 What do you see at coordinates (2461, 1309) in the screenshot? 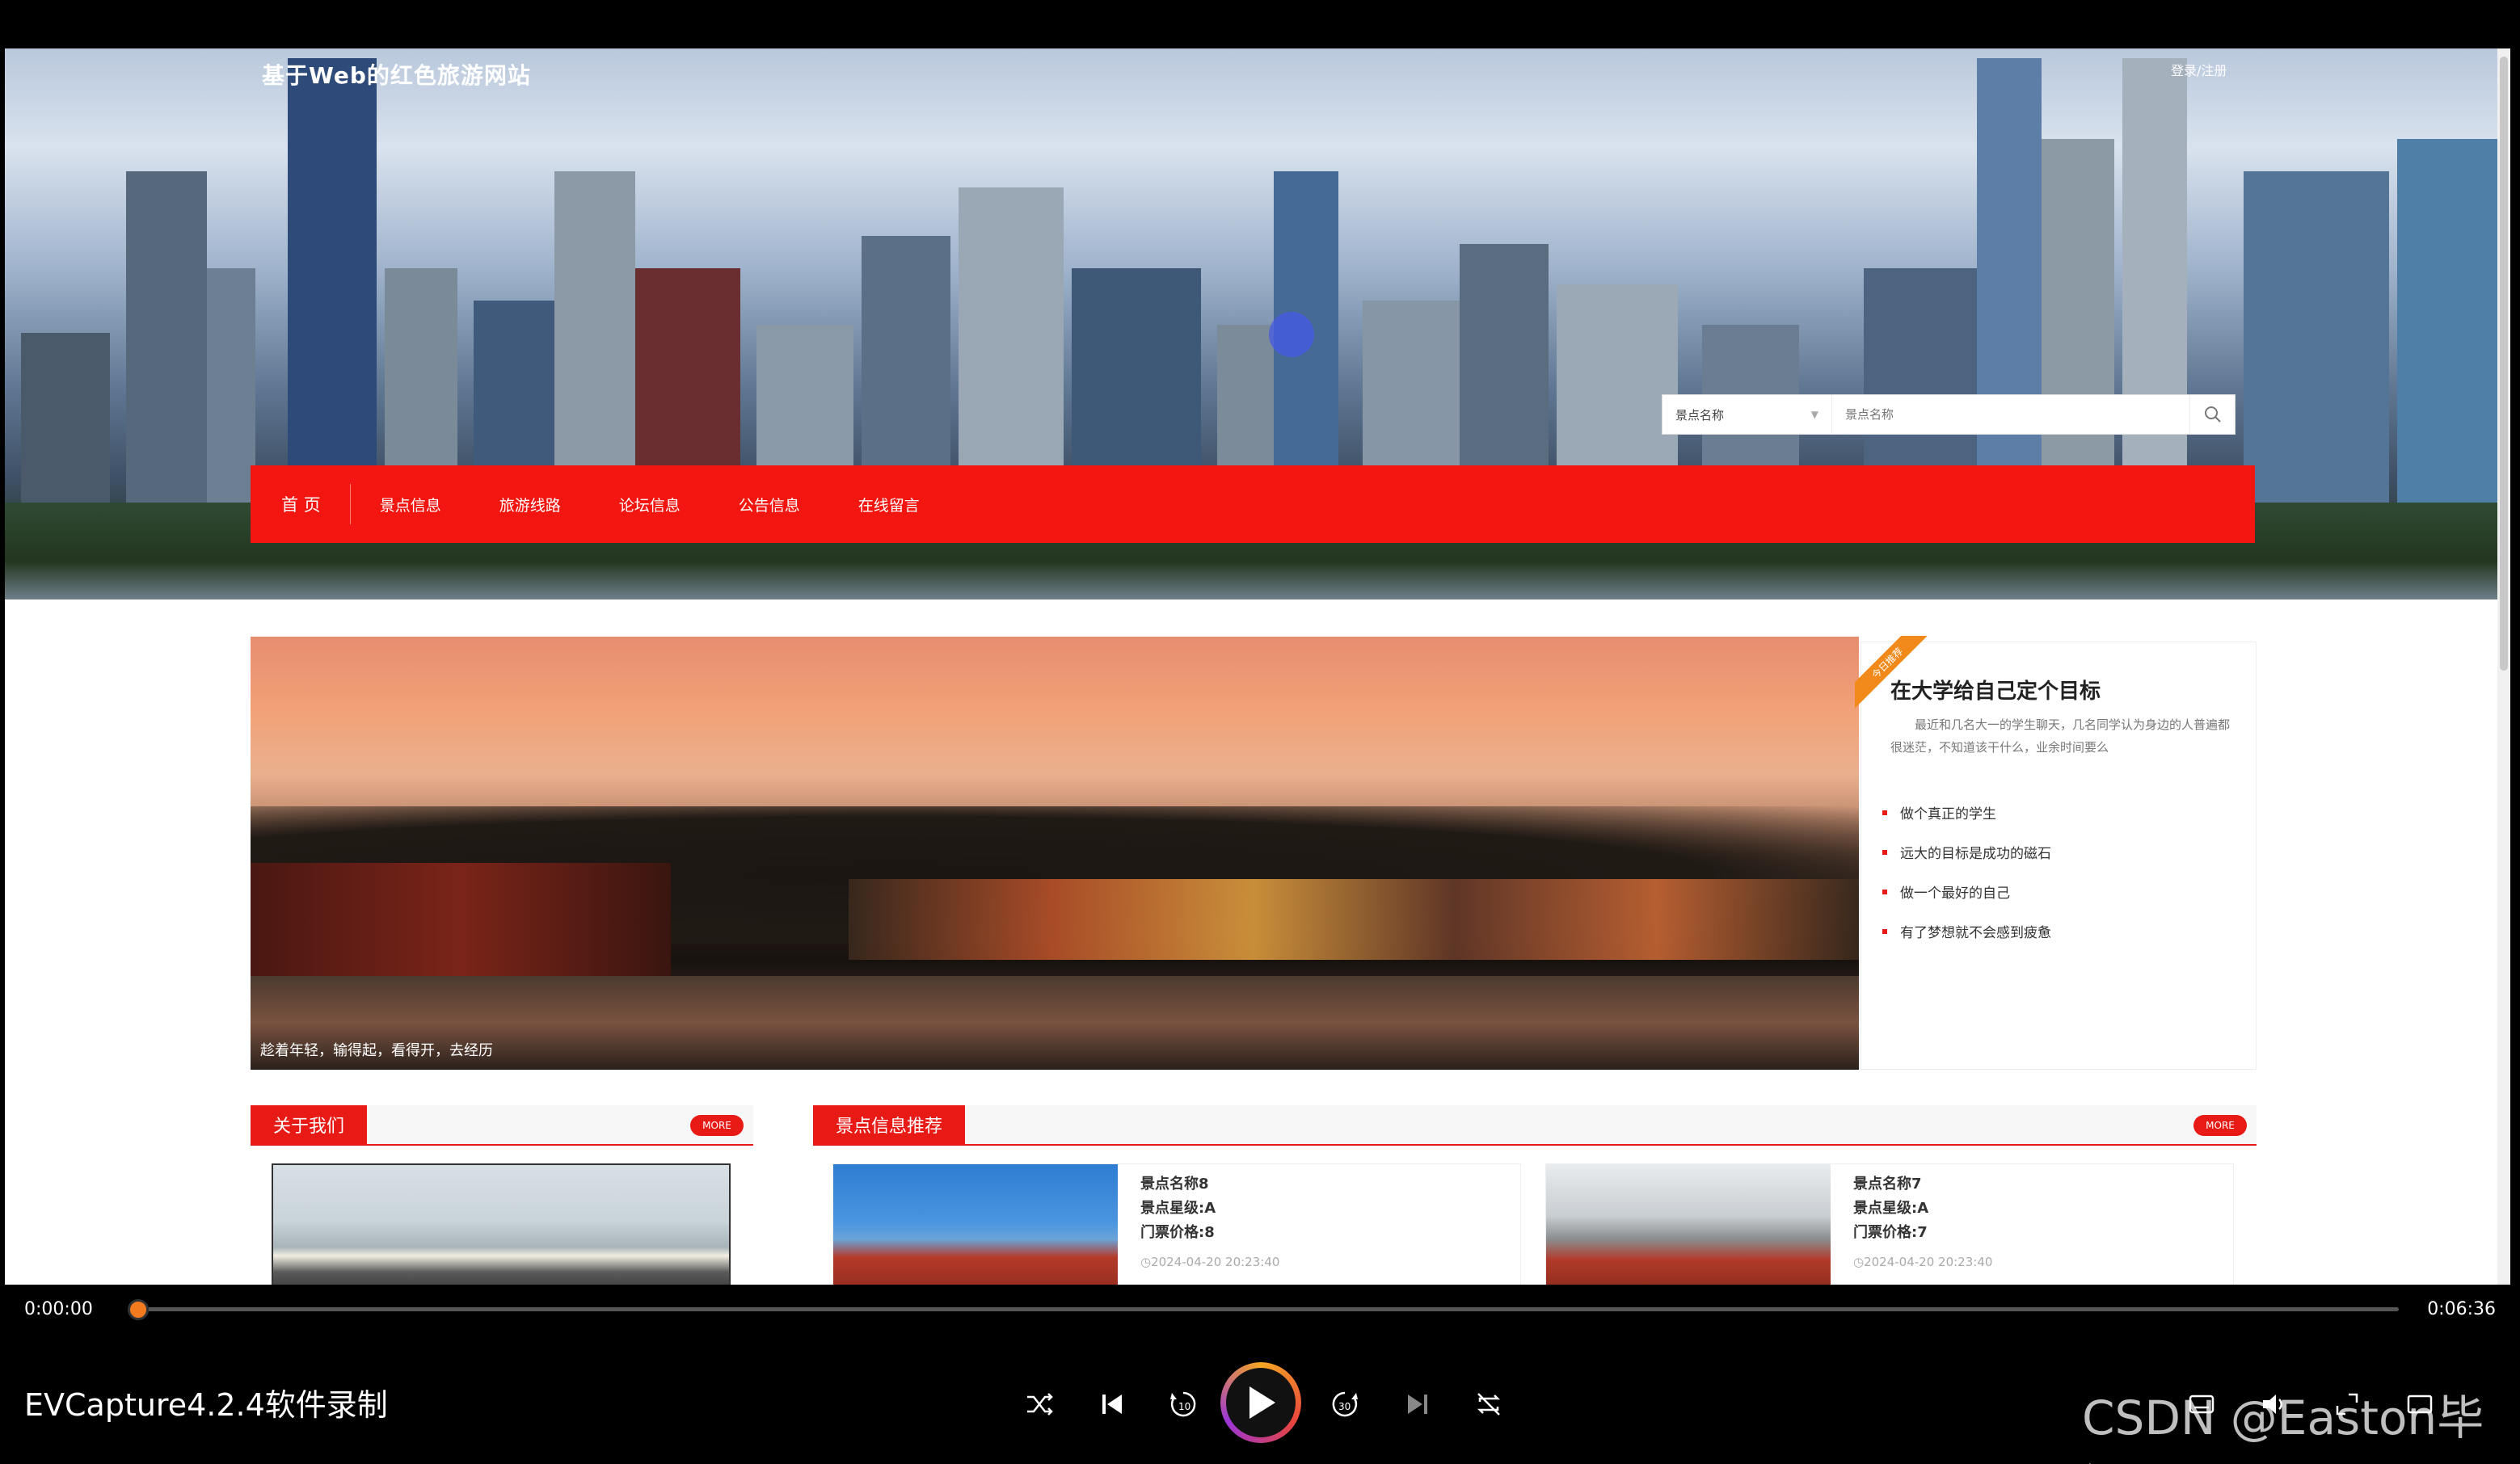
I see `total-time: 0:06:36` at bounding box center [2461, 1309].